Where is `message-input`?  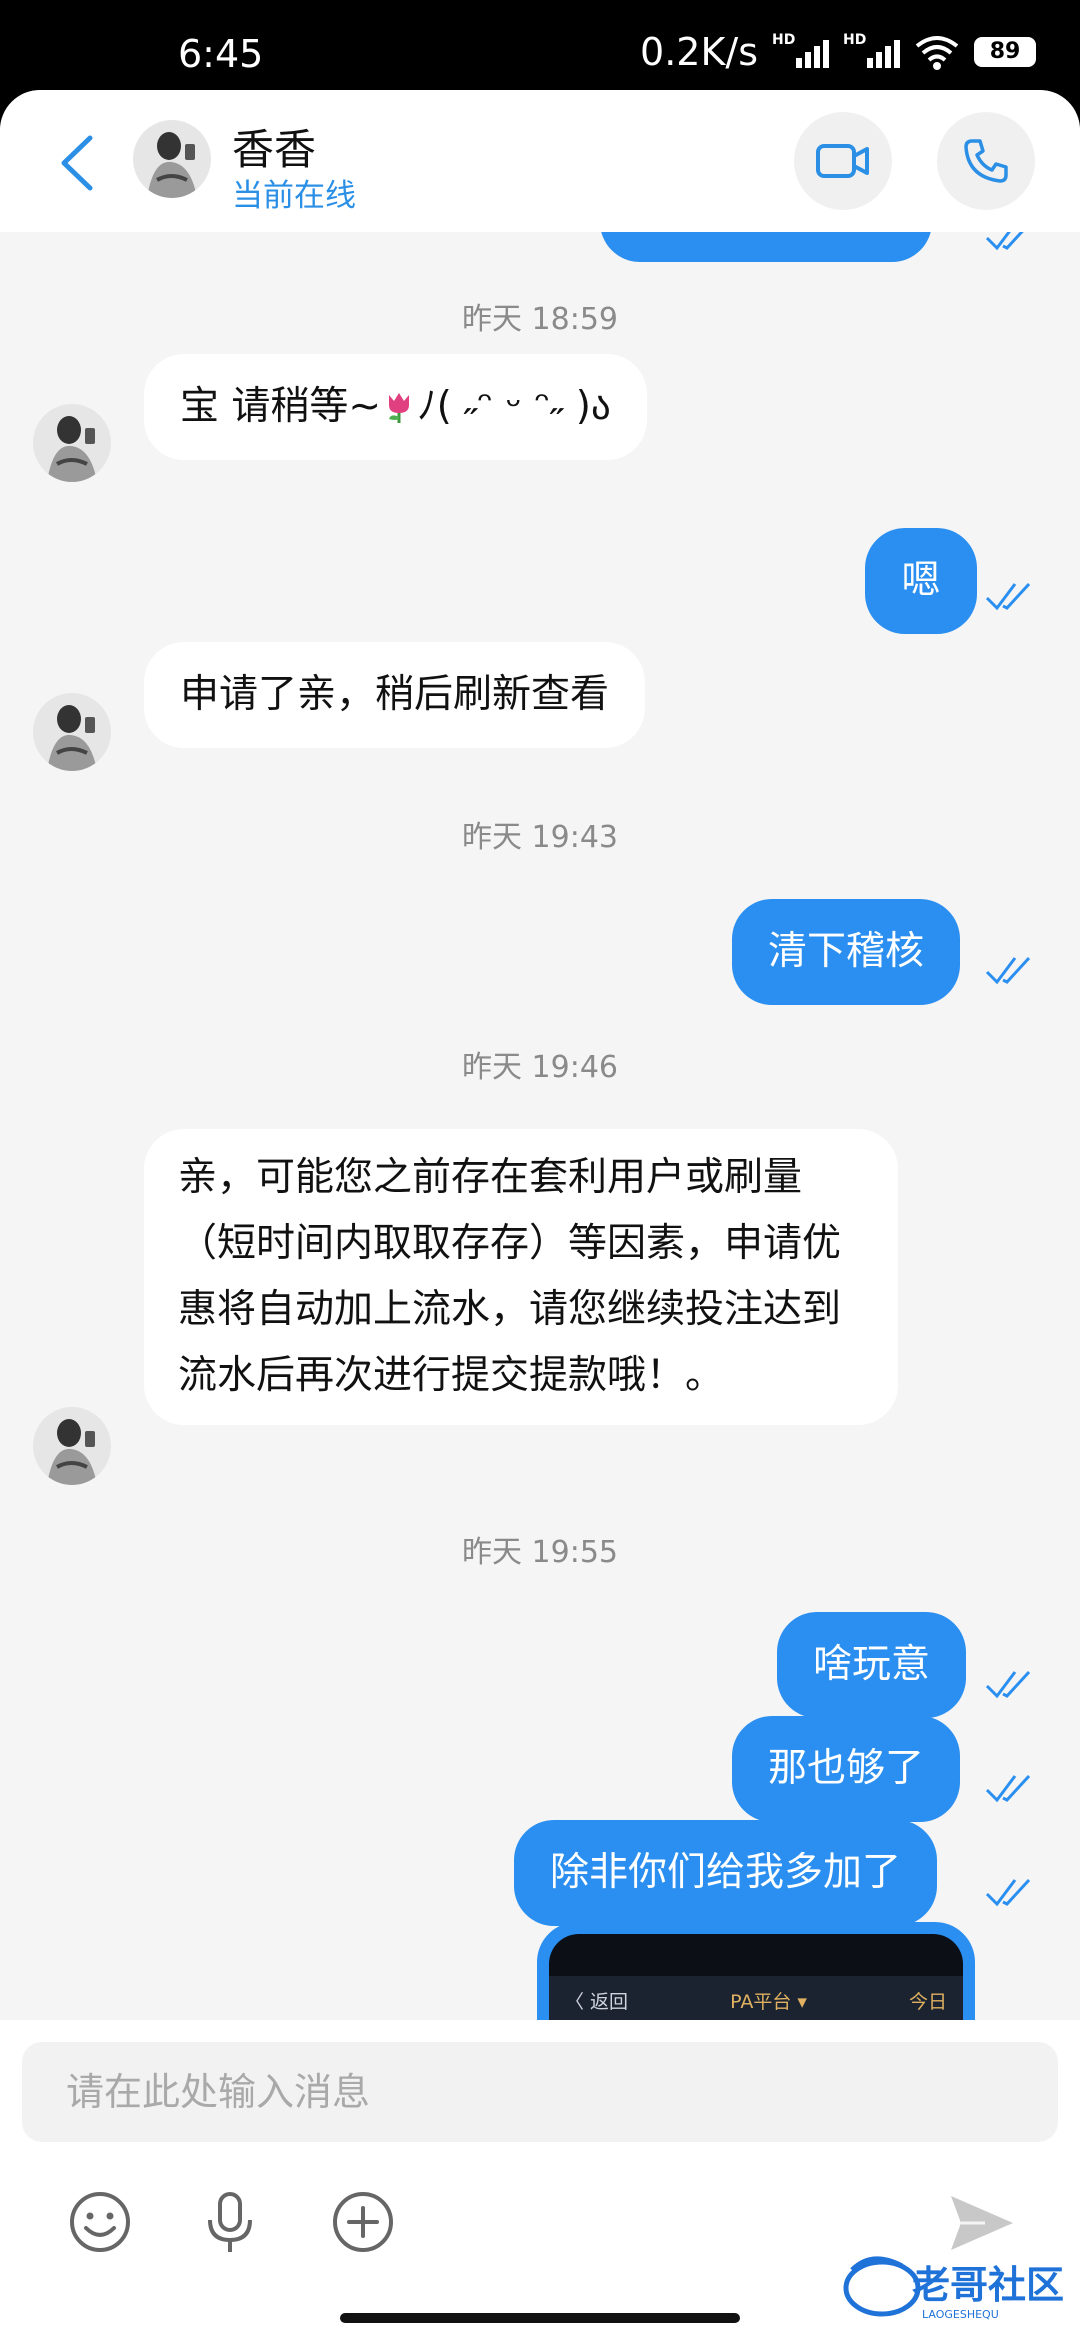
message-input is located at coordinates (540, 2092).